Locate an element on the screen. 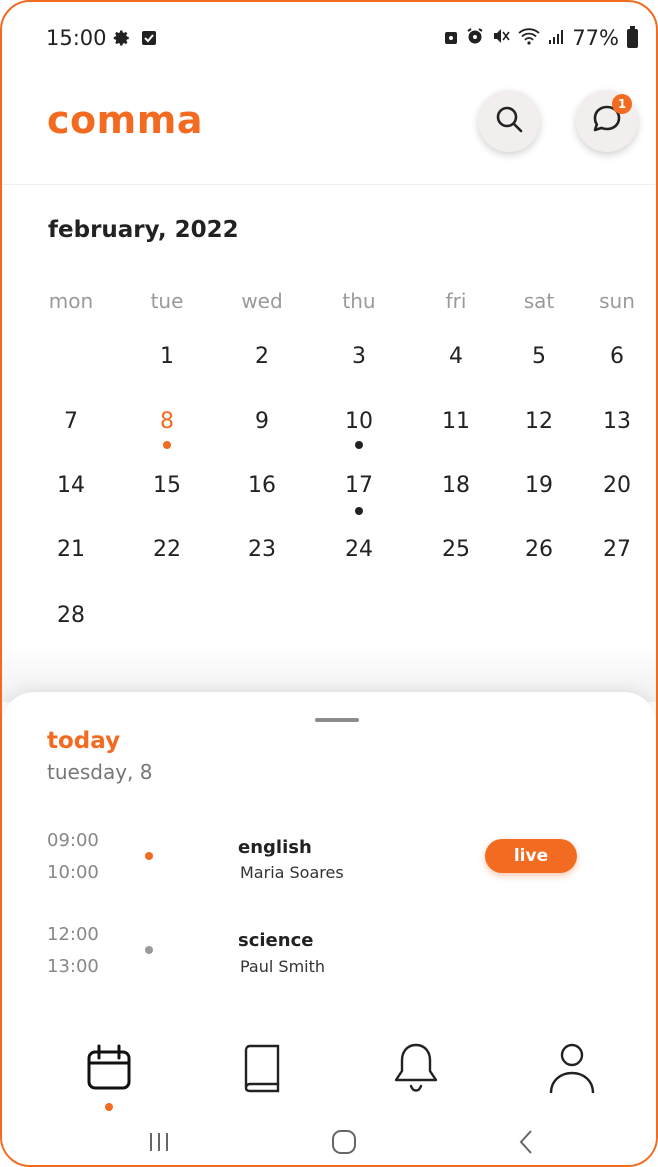 This screenshot has width=658, height=1167. calendar-day: 16 is located at coordinates (262, 485).